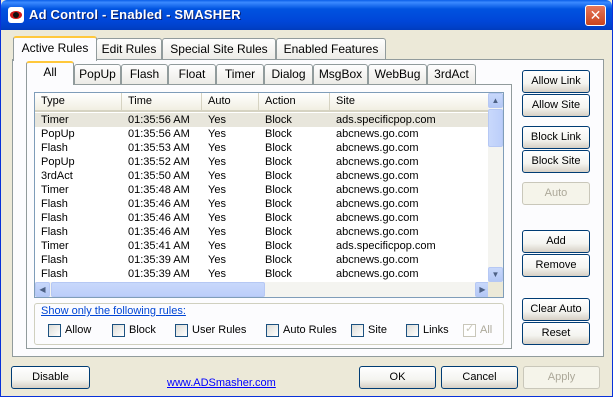 The width and height of the screenshot is (613, 397). What do you see at coordinates (262, 190) in the screenshot?
I see `table-row: Timer 01:35:48 AM Yes Block abcnews.go.com` at bounding box center [262, 190].